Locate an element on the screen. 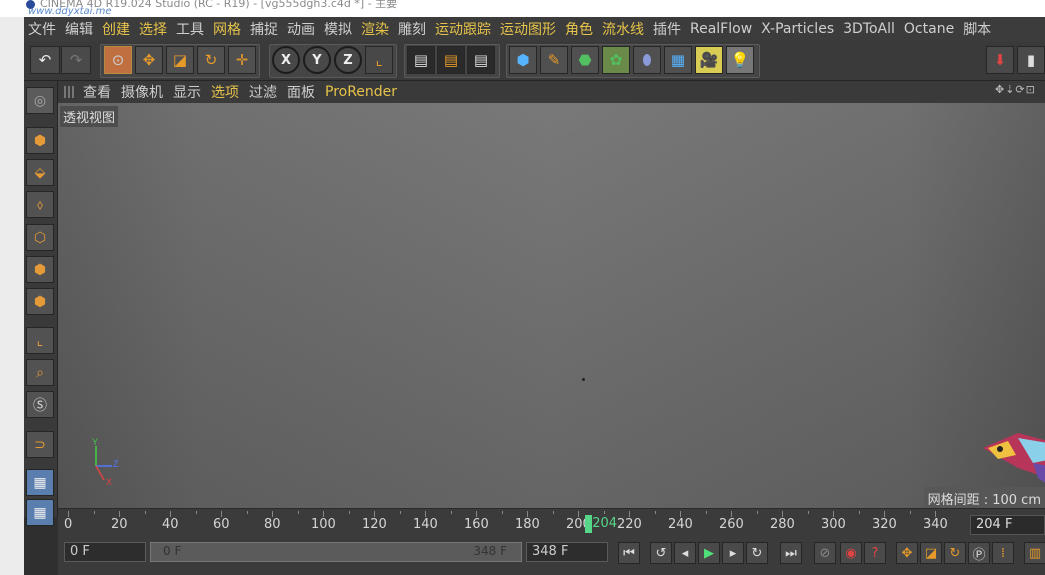 Image resolution: width=1045 pixels, height=575 pixels. move-icon: ✥ is located at coordinates (149, 60).